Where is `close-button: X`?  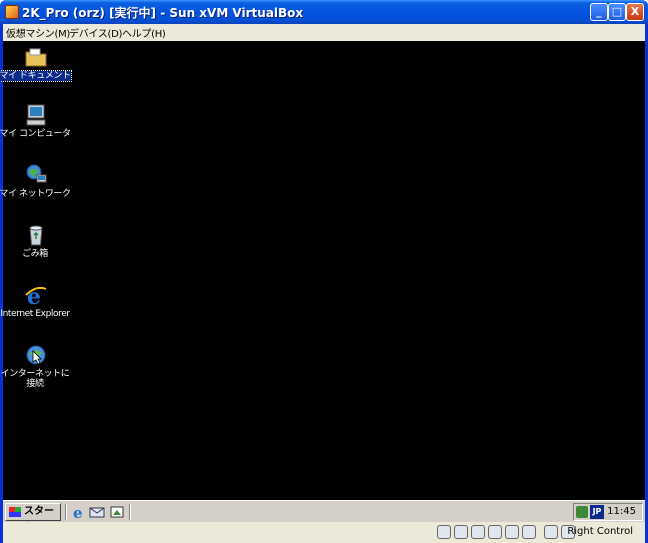 close-button: X is located at coordinates (635, 12).